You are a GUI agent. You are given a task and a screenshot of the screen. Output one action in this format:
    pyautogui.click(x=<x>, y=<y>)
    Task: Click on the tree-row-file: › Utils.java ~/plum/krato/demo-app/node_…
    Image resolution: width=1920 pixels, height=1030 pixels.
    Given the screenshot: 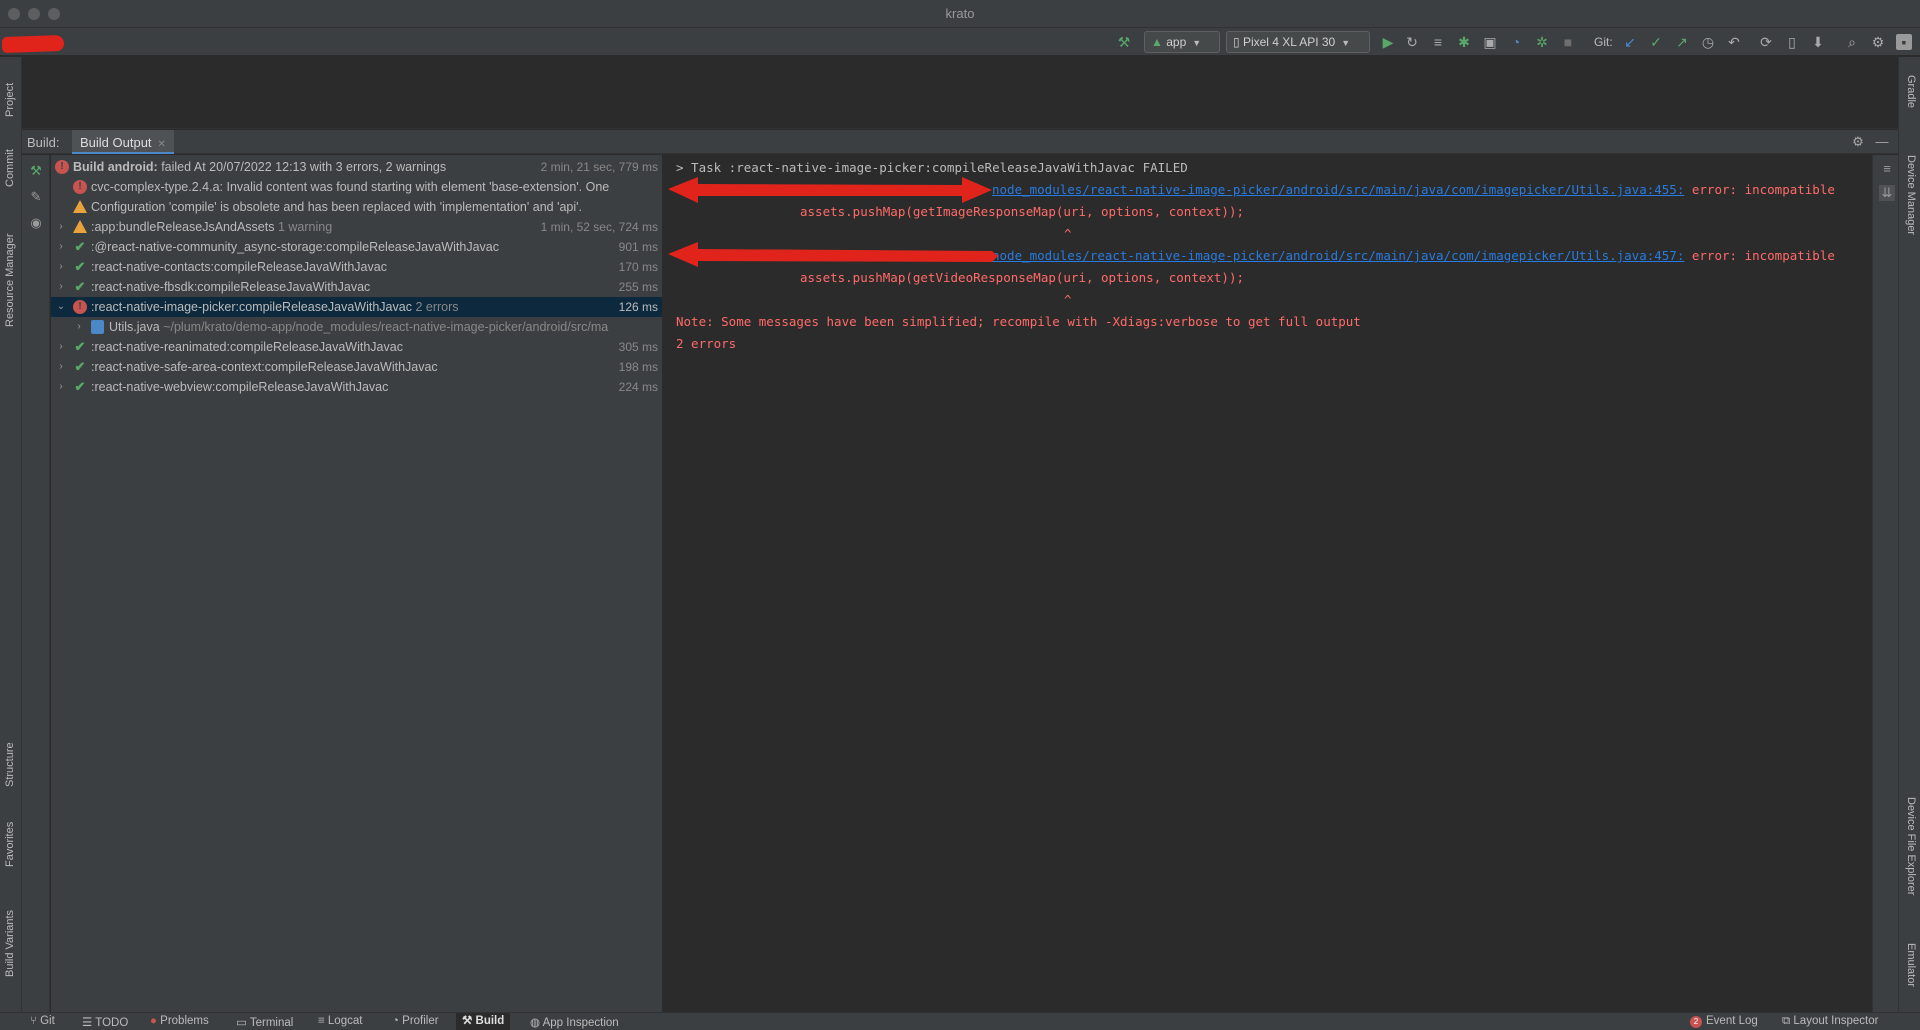 What is the action you would take?
    pyautogui.click(x=356, y=327)
    